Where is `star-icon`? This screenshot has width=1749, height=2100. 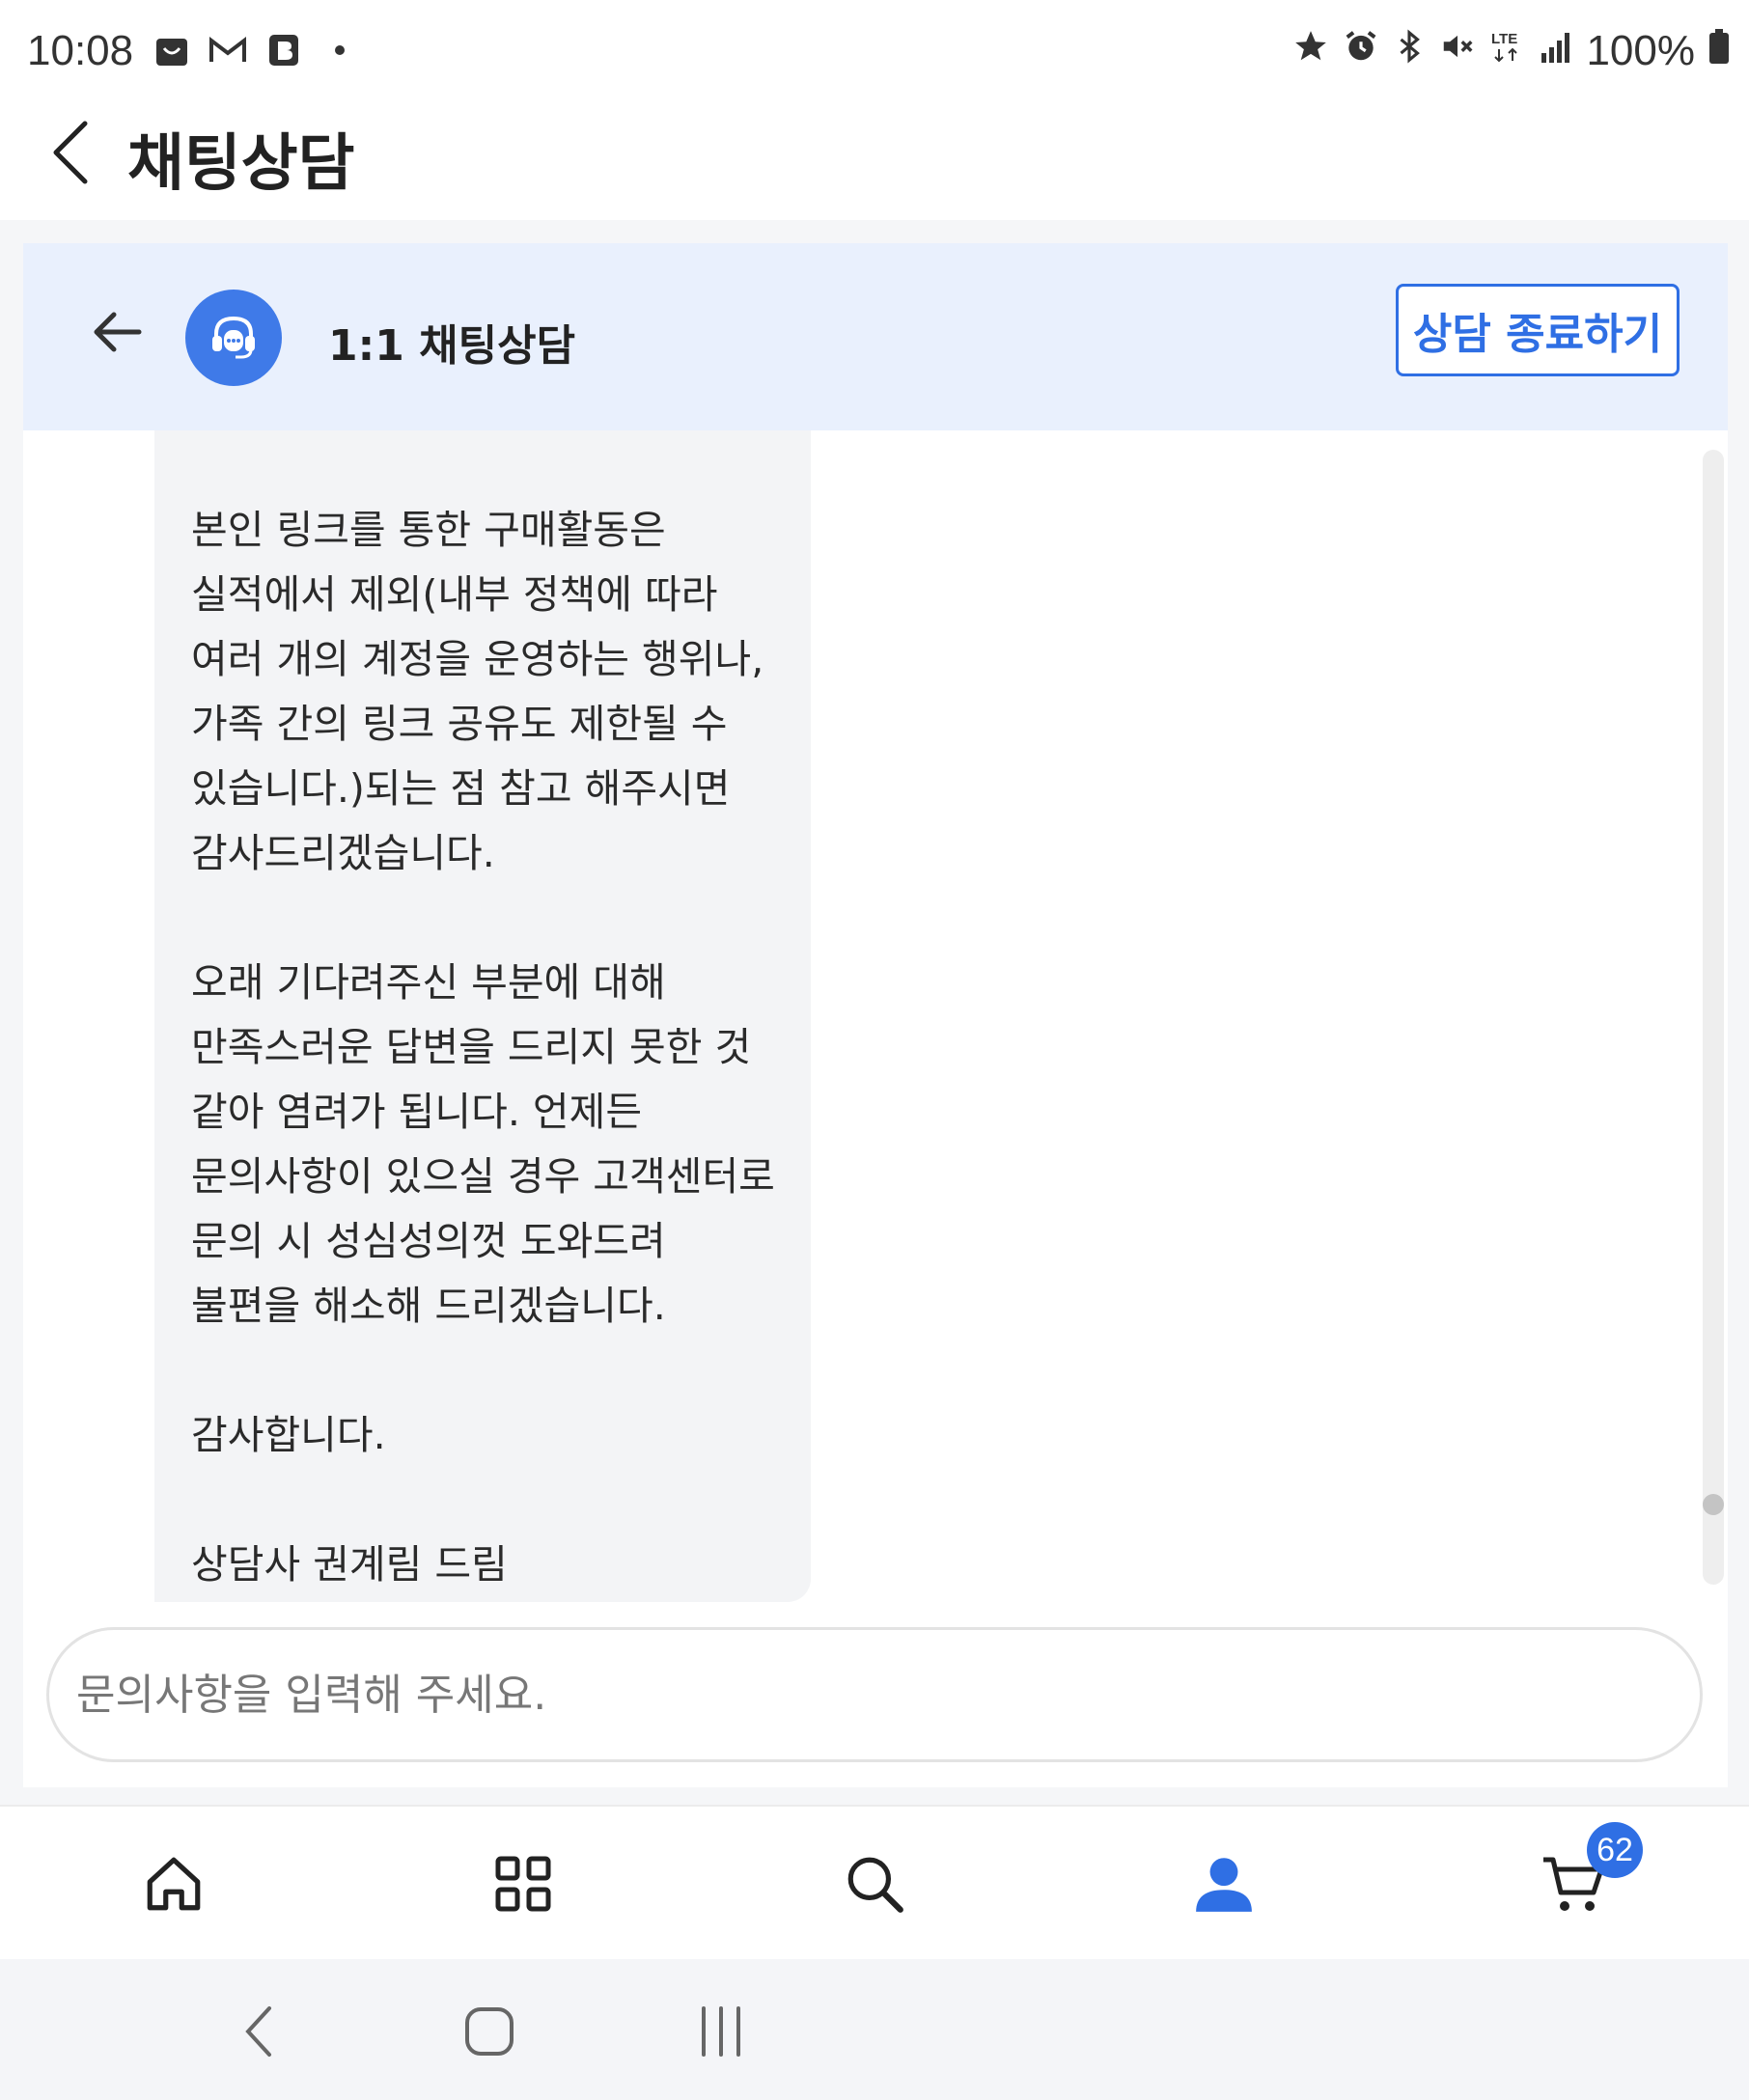
star-icon is located at coordinates (1310, 51).